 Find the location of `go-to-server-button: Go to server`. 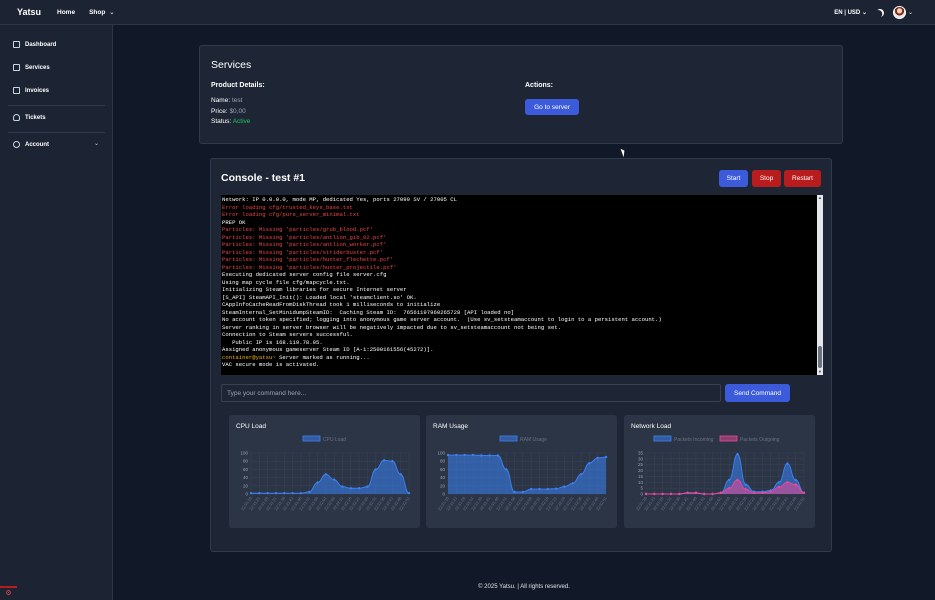

go-to-server-button: Go to server is located at coordinates (552, 107).